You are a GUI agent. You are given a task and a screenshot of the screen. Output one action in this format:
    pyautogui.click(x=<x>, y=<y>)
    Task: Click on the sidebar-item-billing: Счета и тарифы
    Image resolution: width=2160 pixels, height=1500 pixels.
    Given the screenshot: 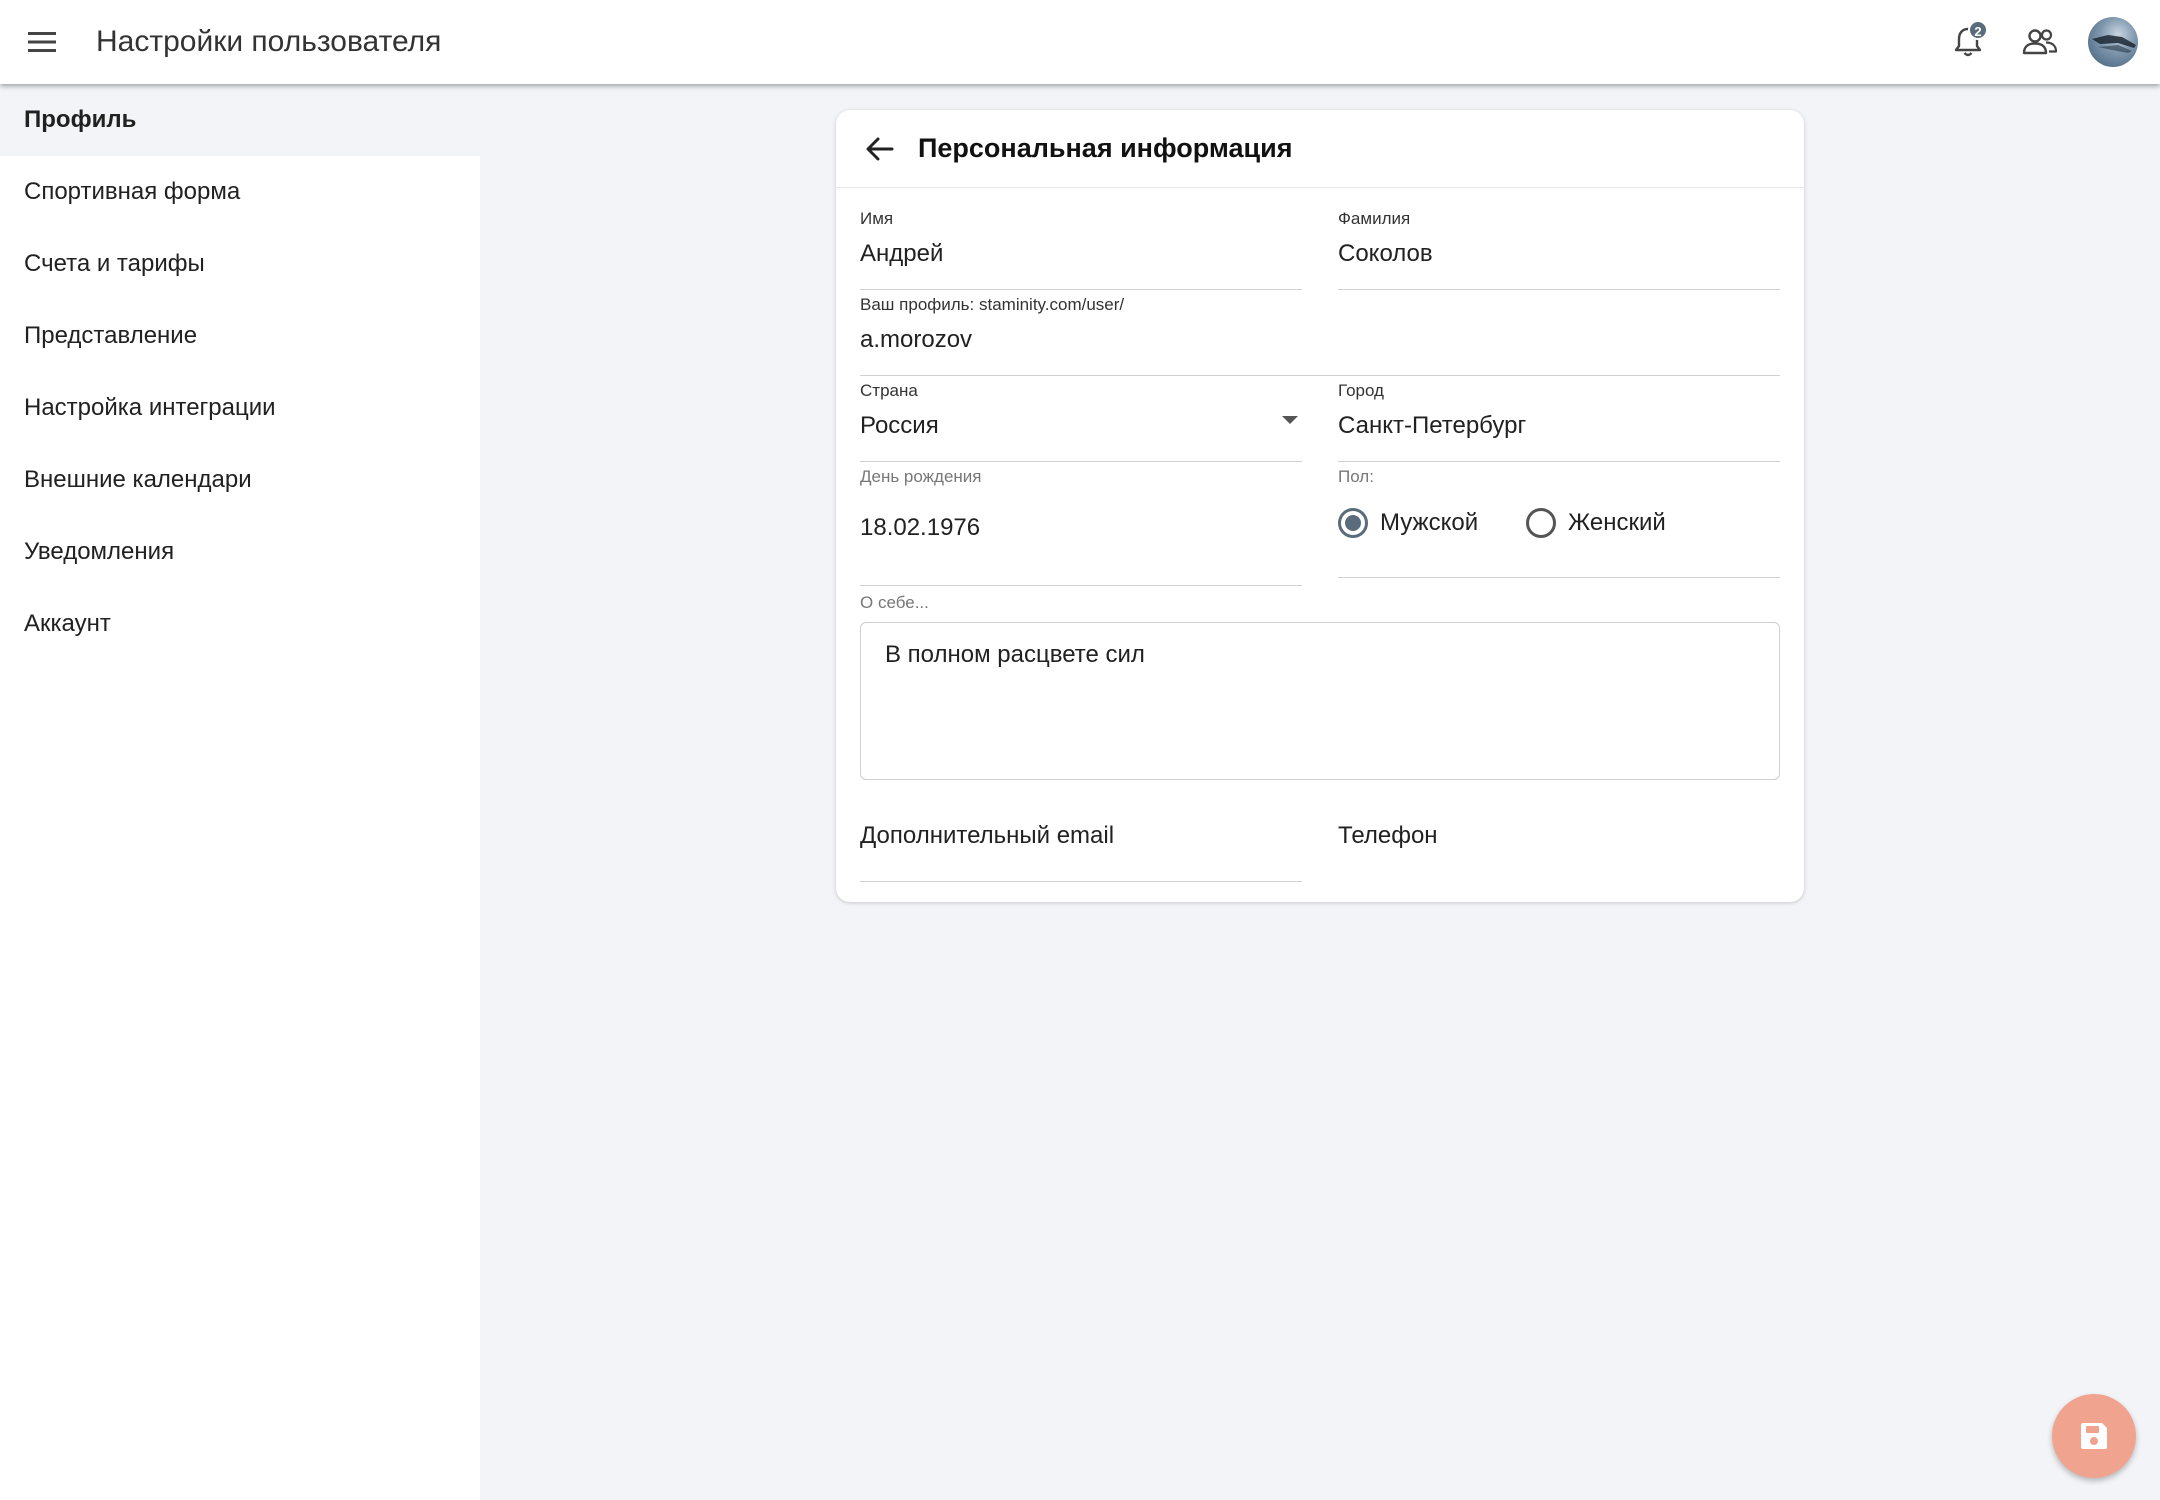 What is the action you would take?
    pyautogui.click(x=240, y=264)
    